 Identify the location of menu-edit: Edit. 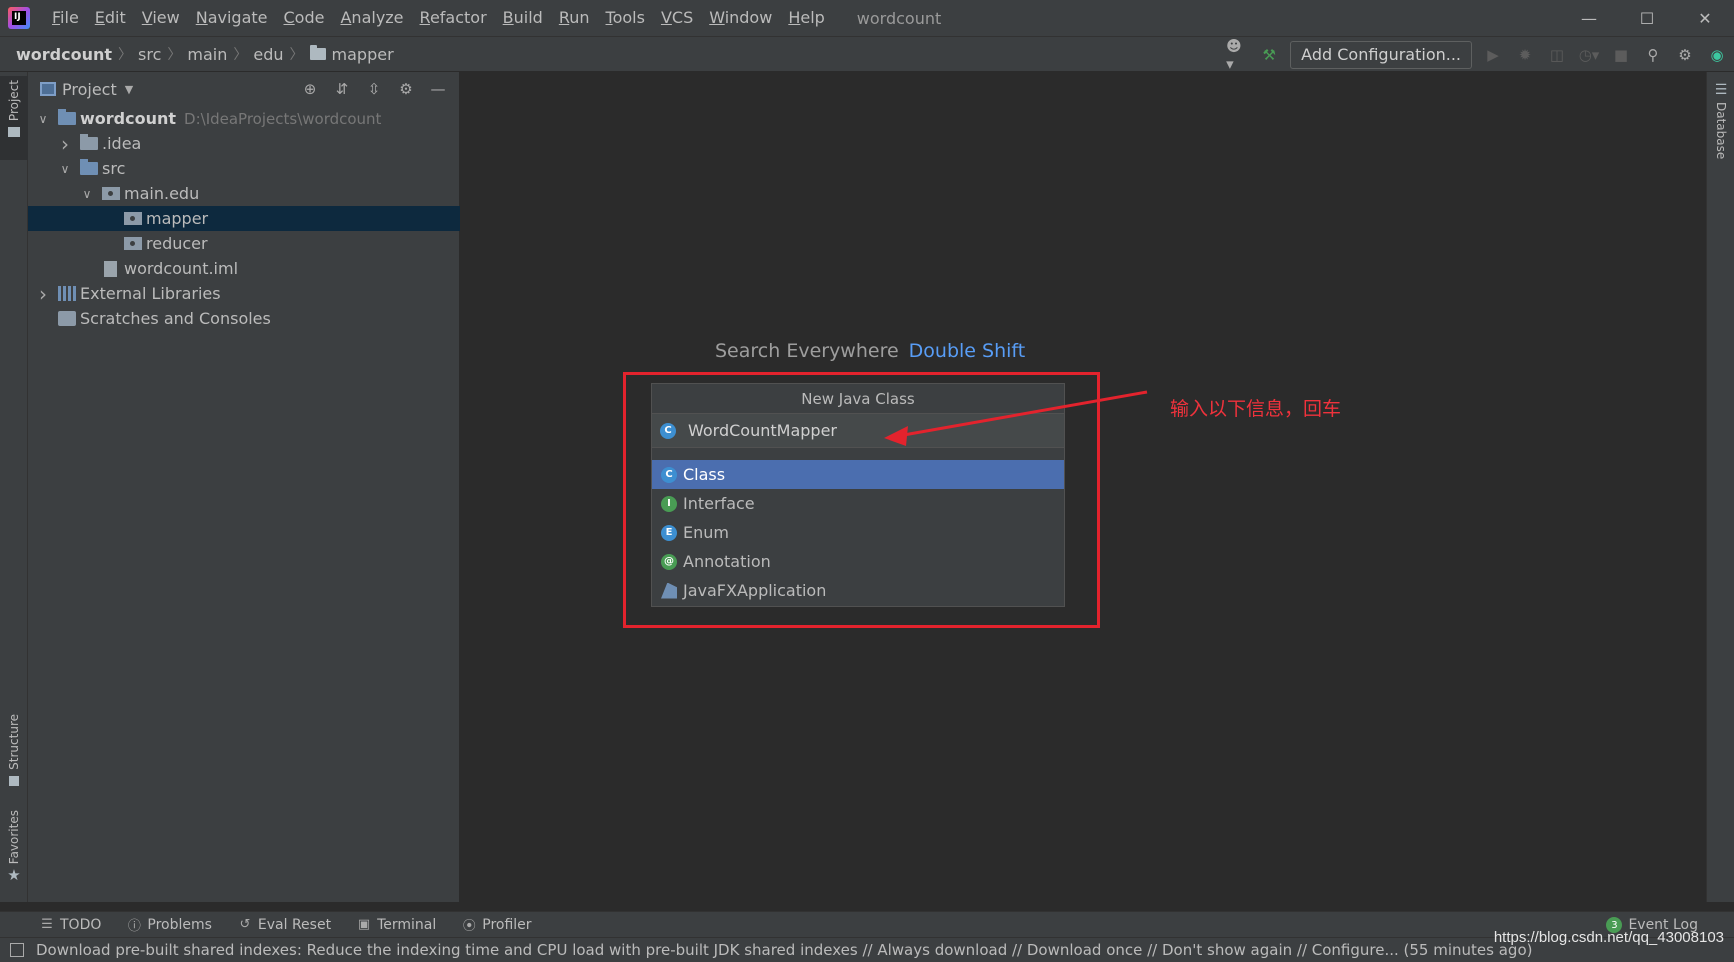
(110, 18).